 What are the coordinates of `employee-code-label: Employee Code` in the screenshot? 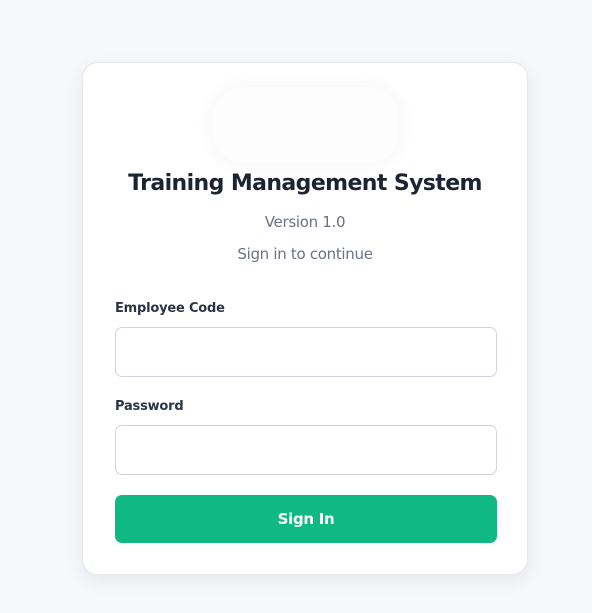 It's located at (170, 308).